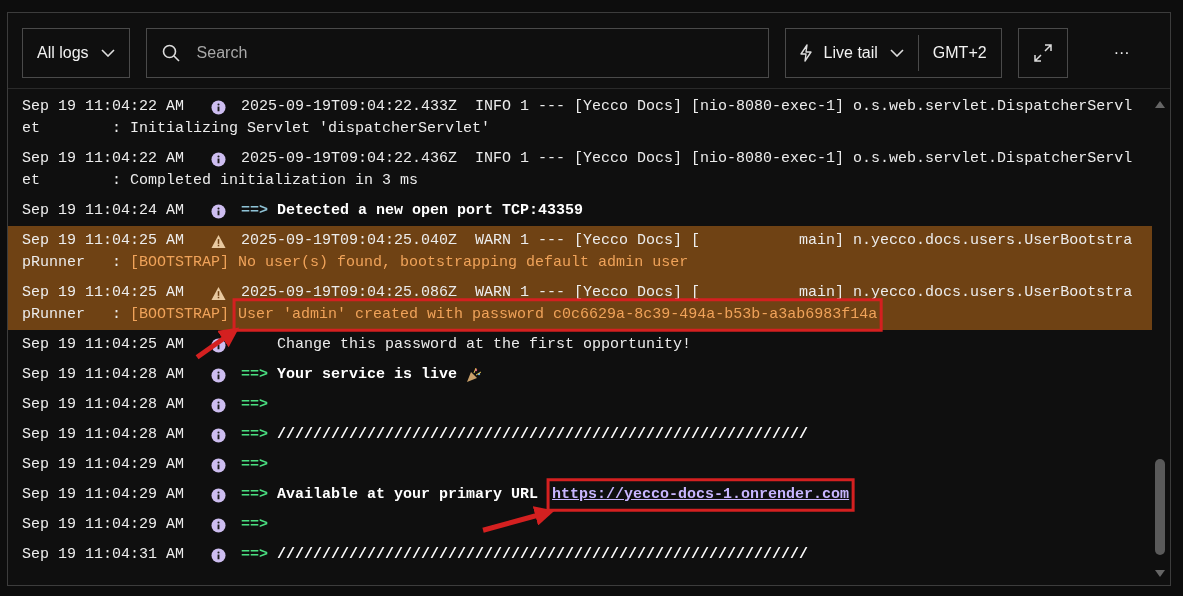  I want to click on log-message: User 'admin' created with password c0c6629a-8c39-494a-b53b-a3ab6983f14a, so click(558, 314).